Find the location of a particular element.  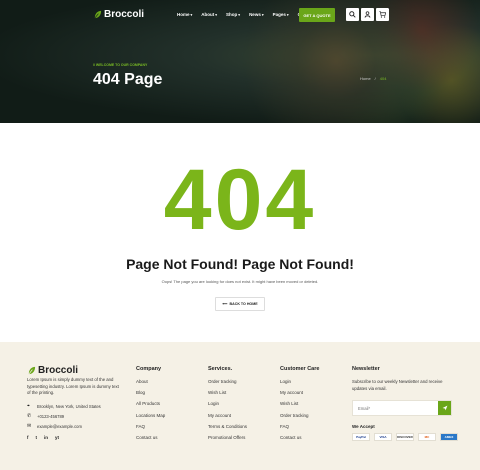

email-placeholder: Email* is located at coordinates (364, 408).